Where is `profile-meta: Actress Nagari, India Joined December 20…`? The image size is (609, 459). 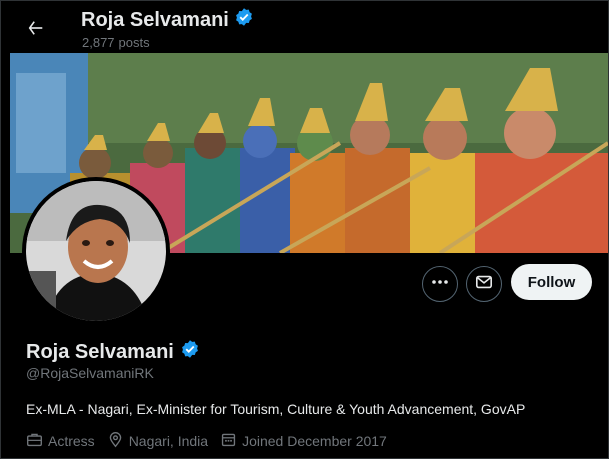
profile-meta: Actress Nagari, India Joined December 20… is located at coordinates (206, 441).